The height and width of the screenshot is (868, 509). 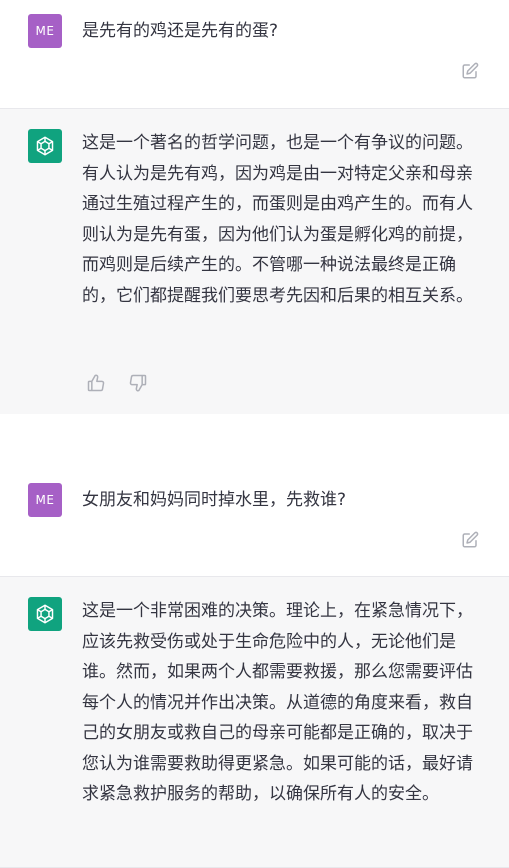 What do you see at coordinates (214, 500) in the screenshot?
I see `user-message-text: 女朋友和妈妈同时掉水里，先救谁?` at bounding box center [214, 500].